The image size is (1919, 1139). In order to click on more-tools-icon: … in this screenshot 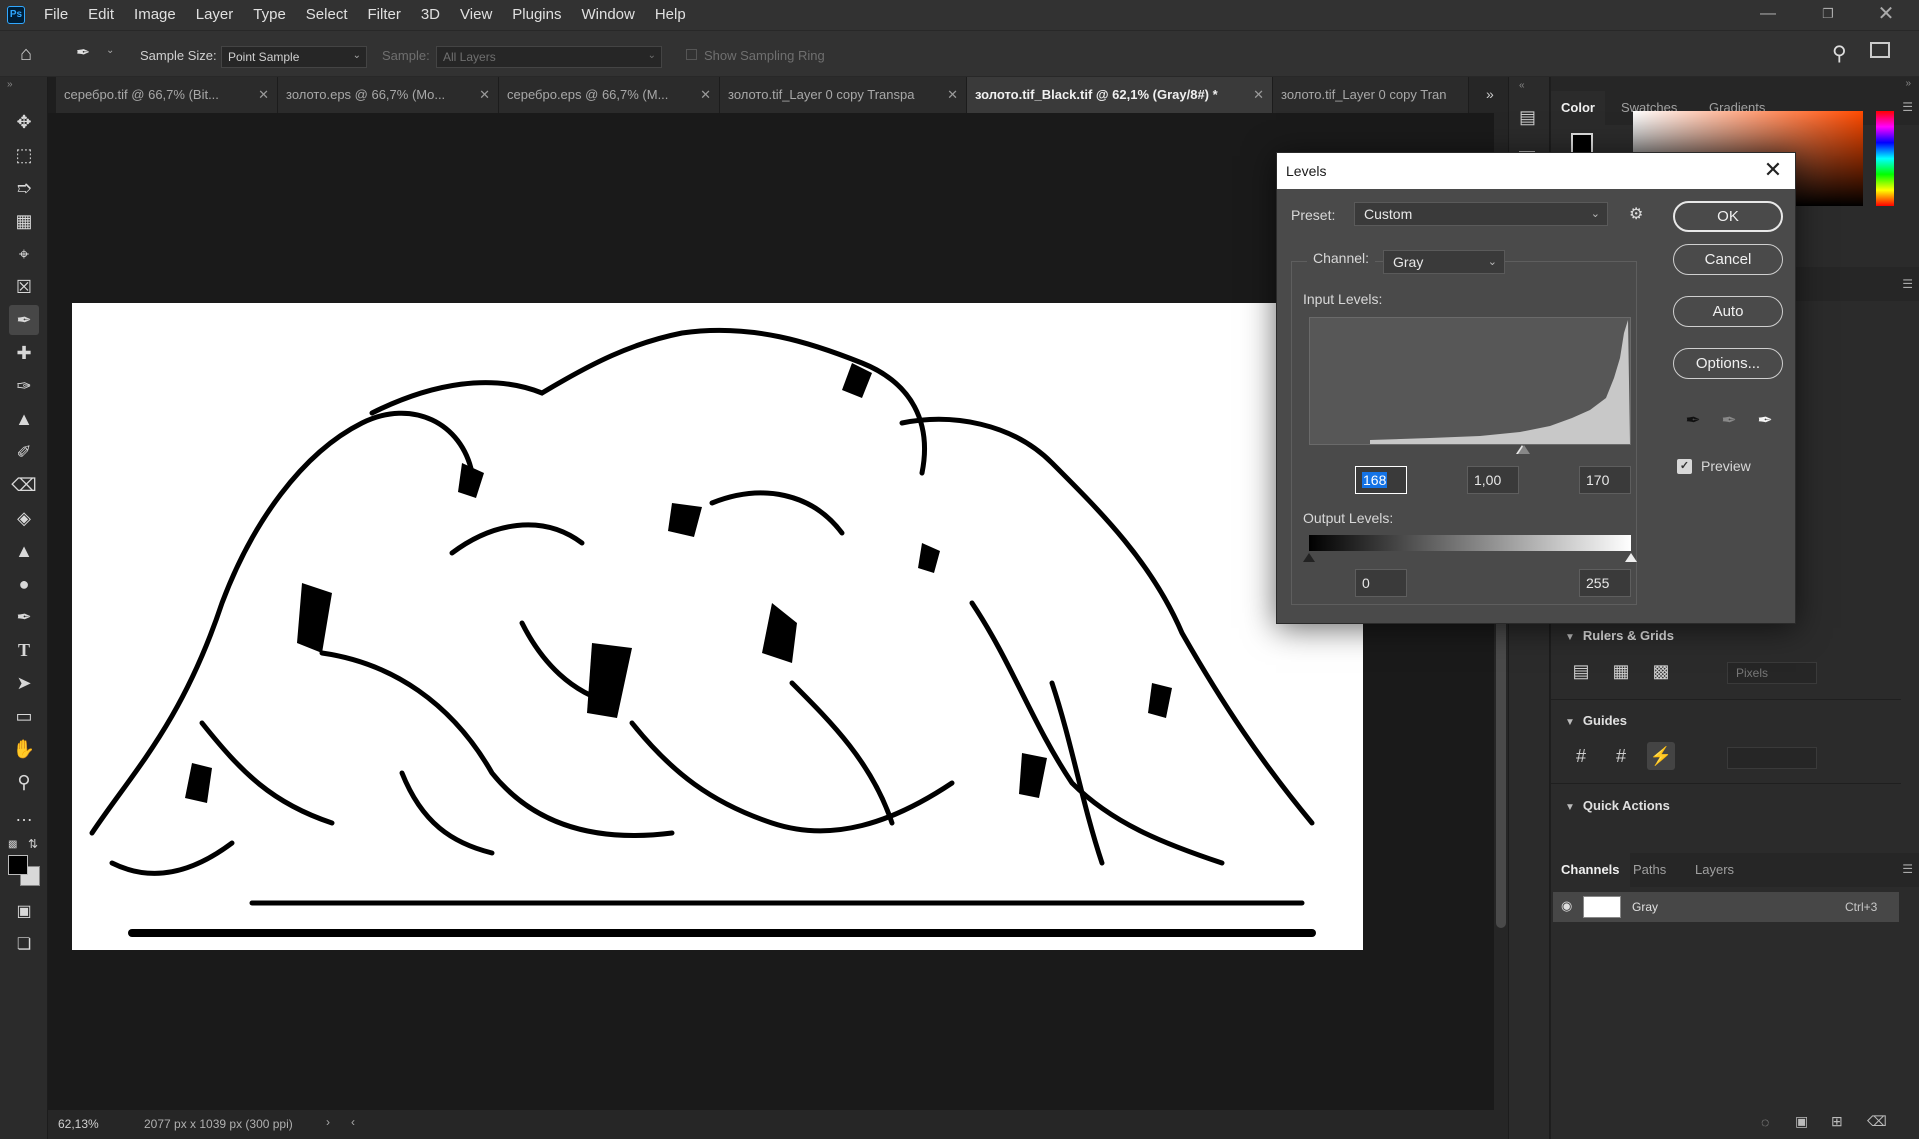, I will do `click(24, 815)`.